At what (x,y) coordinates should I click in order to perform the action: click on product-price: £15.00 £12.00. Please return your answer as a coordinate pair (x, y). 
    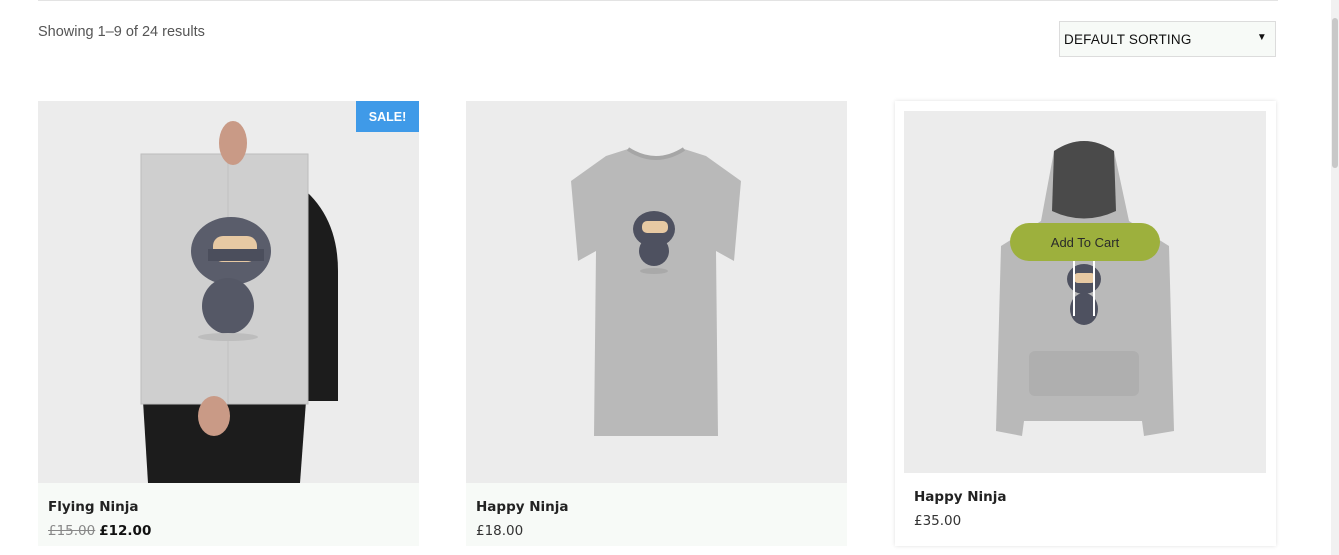
    Looking at the image, I should click on (99, 531).